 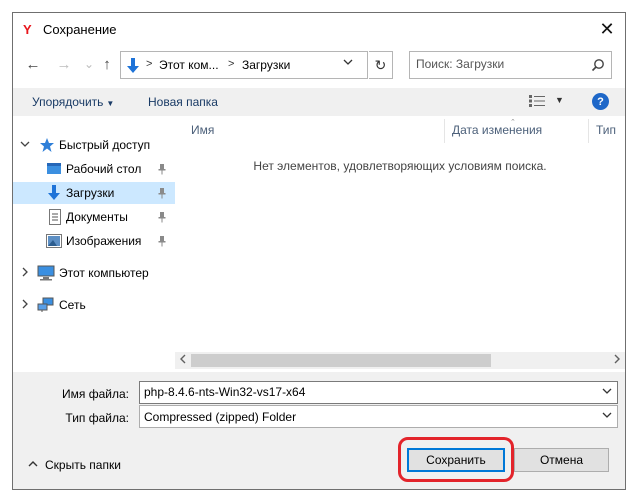 What do you see at coordinates (97, 217) in the screenshot?
I see `tree-item-label: Документы` at bounding box center [97, 217].